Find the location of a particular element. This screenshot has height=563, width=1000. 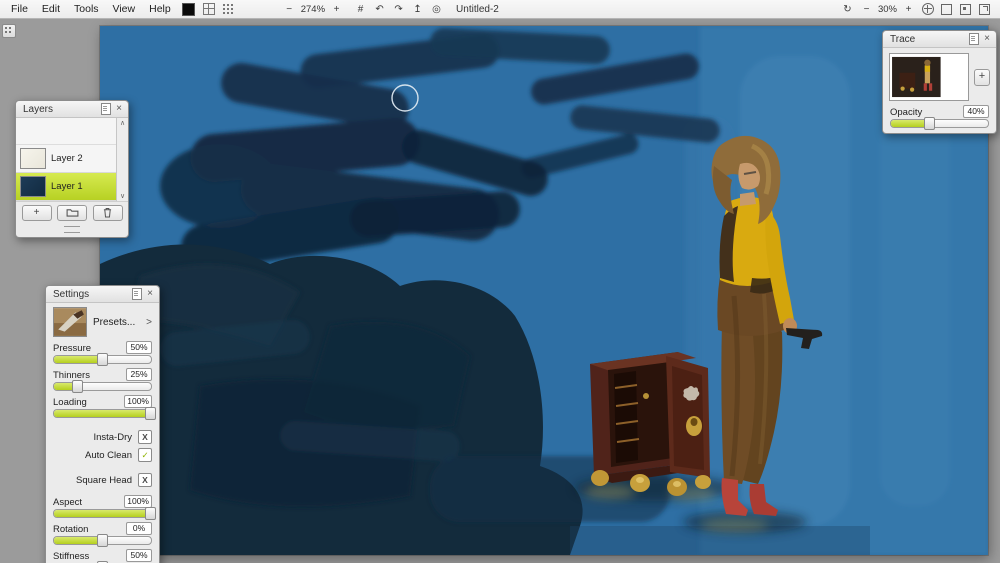

layer-group-button is located at coordinates (72, 212).